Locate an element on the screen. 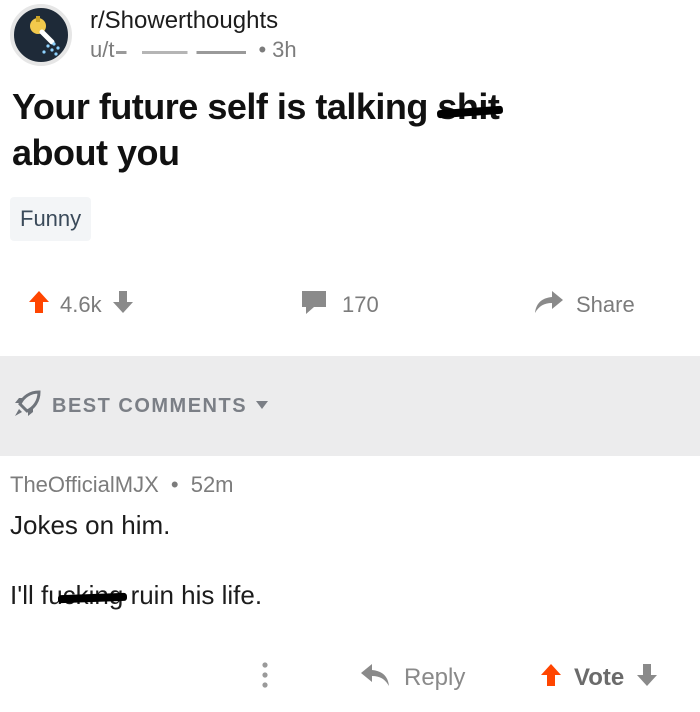  subreddit-name: r/Showerthoughts is located at coordinates (193, 21).